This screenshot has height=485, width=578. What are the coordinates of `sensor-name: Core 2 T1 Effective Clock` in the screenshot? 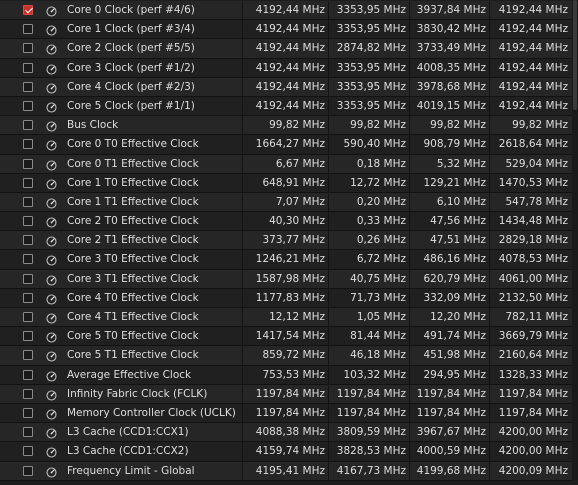 It's located at (133, 240).